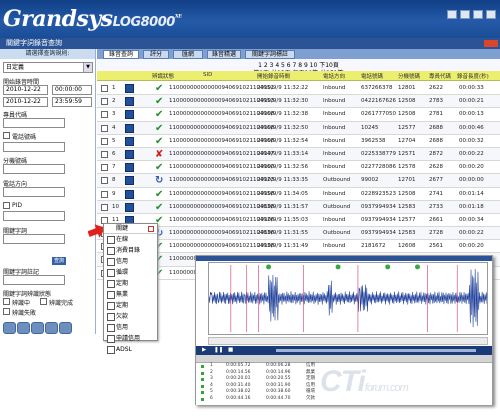  What do you see at coordinates (34, 147) in the screenshot?
I see `phone-field` at bounding box center [34, 147].